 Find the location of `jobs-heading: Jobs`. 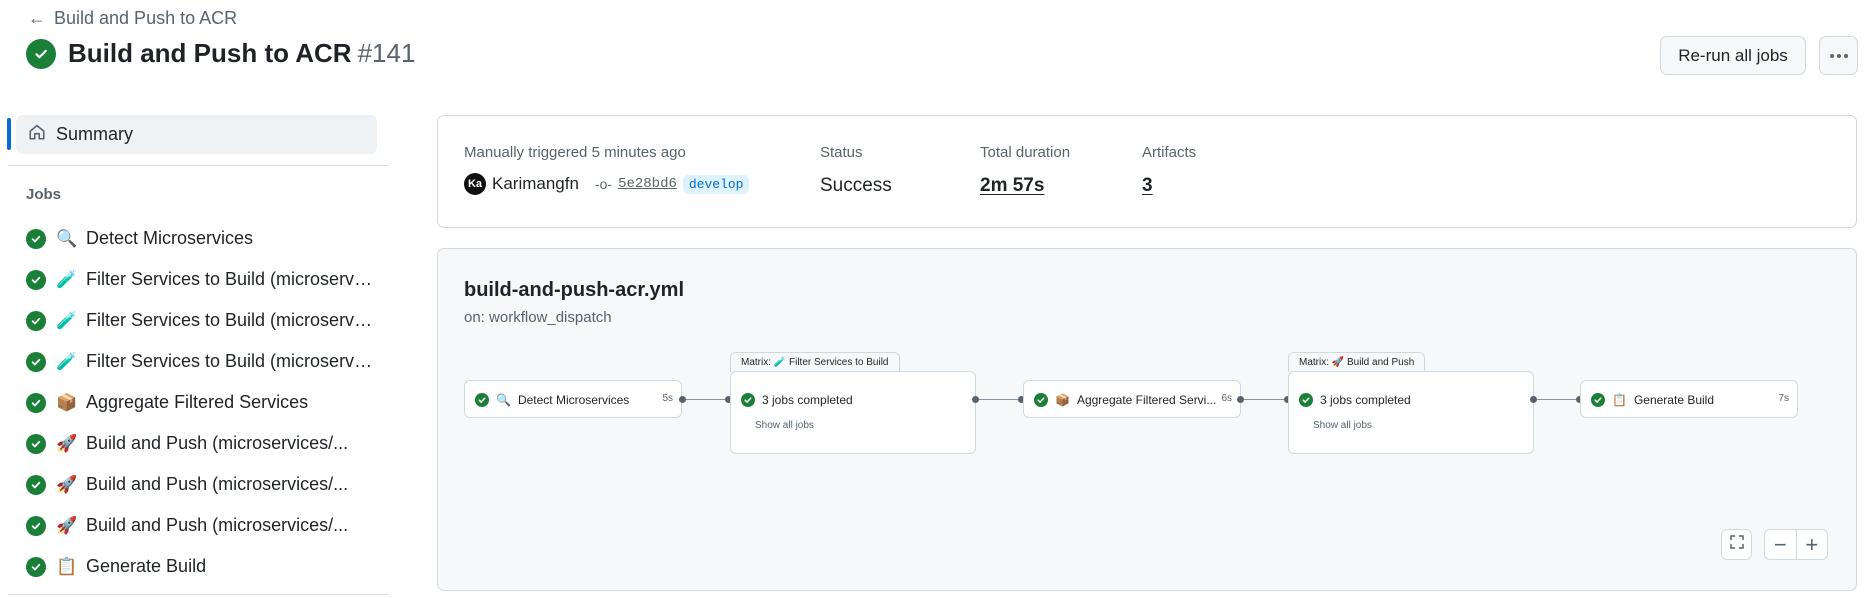

jobs-heading: Jobs is located at coordinates (44, 194).